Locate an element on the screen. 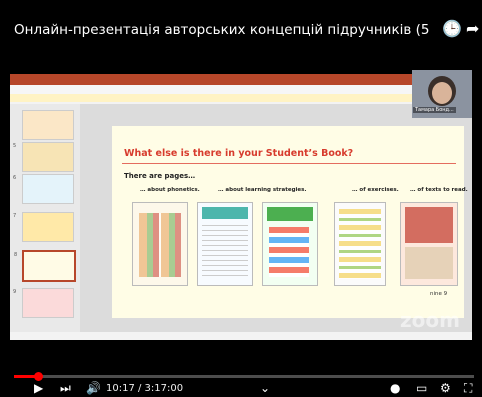 Image resolution: width=482 pixels, height=397 pixels. next-icon: ⏭ is located at coordinates (65, 388).